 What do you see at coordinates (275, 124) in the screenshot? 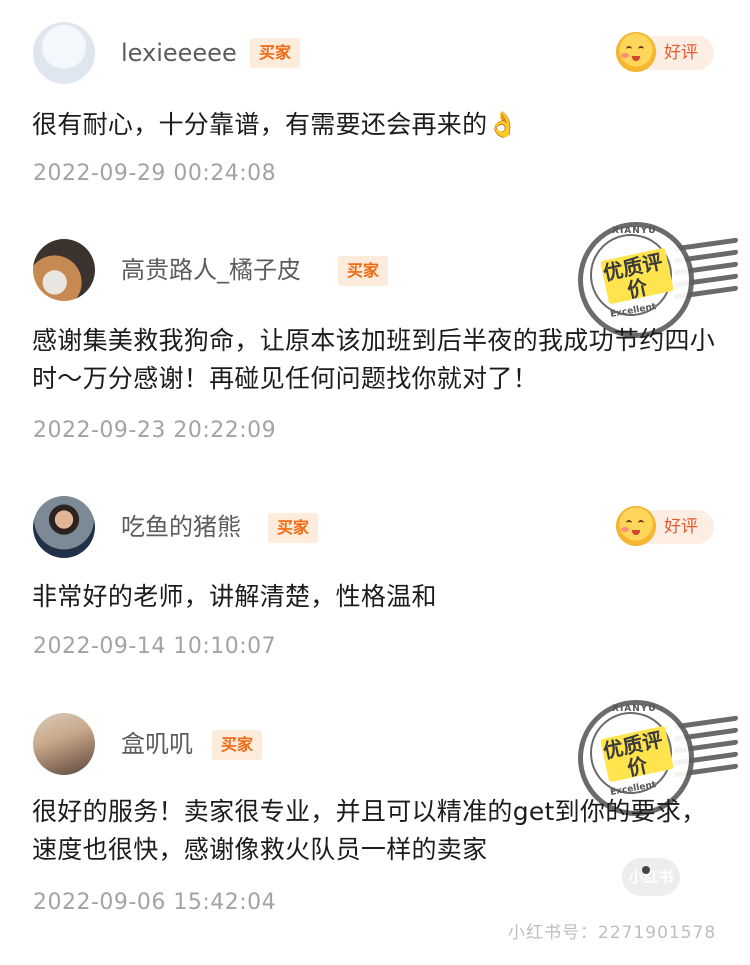
I see `review-content: 很有耐心，十分靠谱，有需要还会再来的👌` at bounding box center [275, 124].